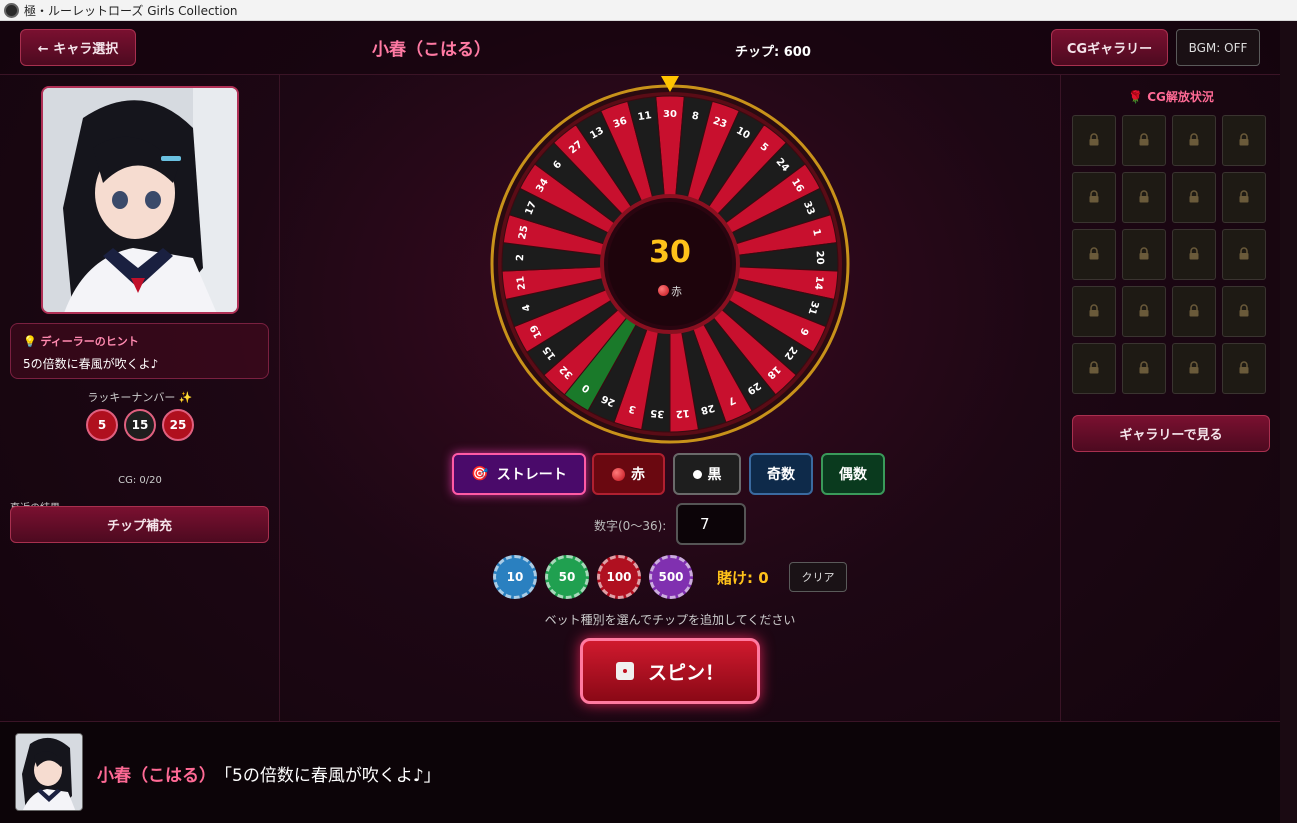 The height and width of the screenshot is (823, 1297). What do you see at coordinates (707, 474) in the screenshot?
I see `bet-type-black-button: 黒` at bounding box center [707, 474].